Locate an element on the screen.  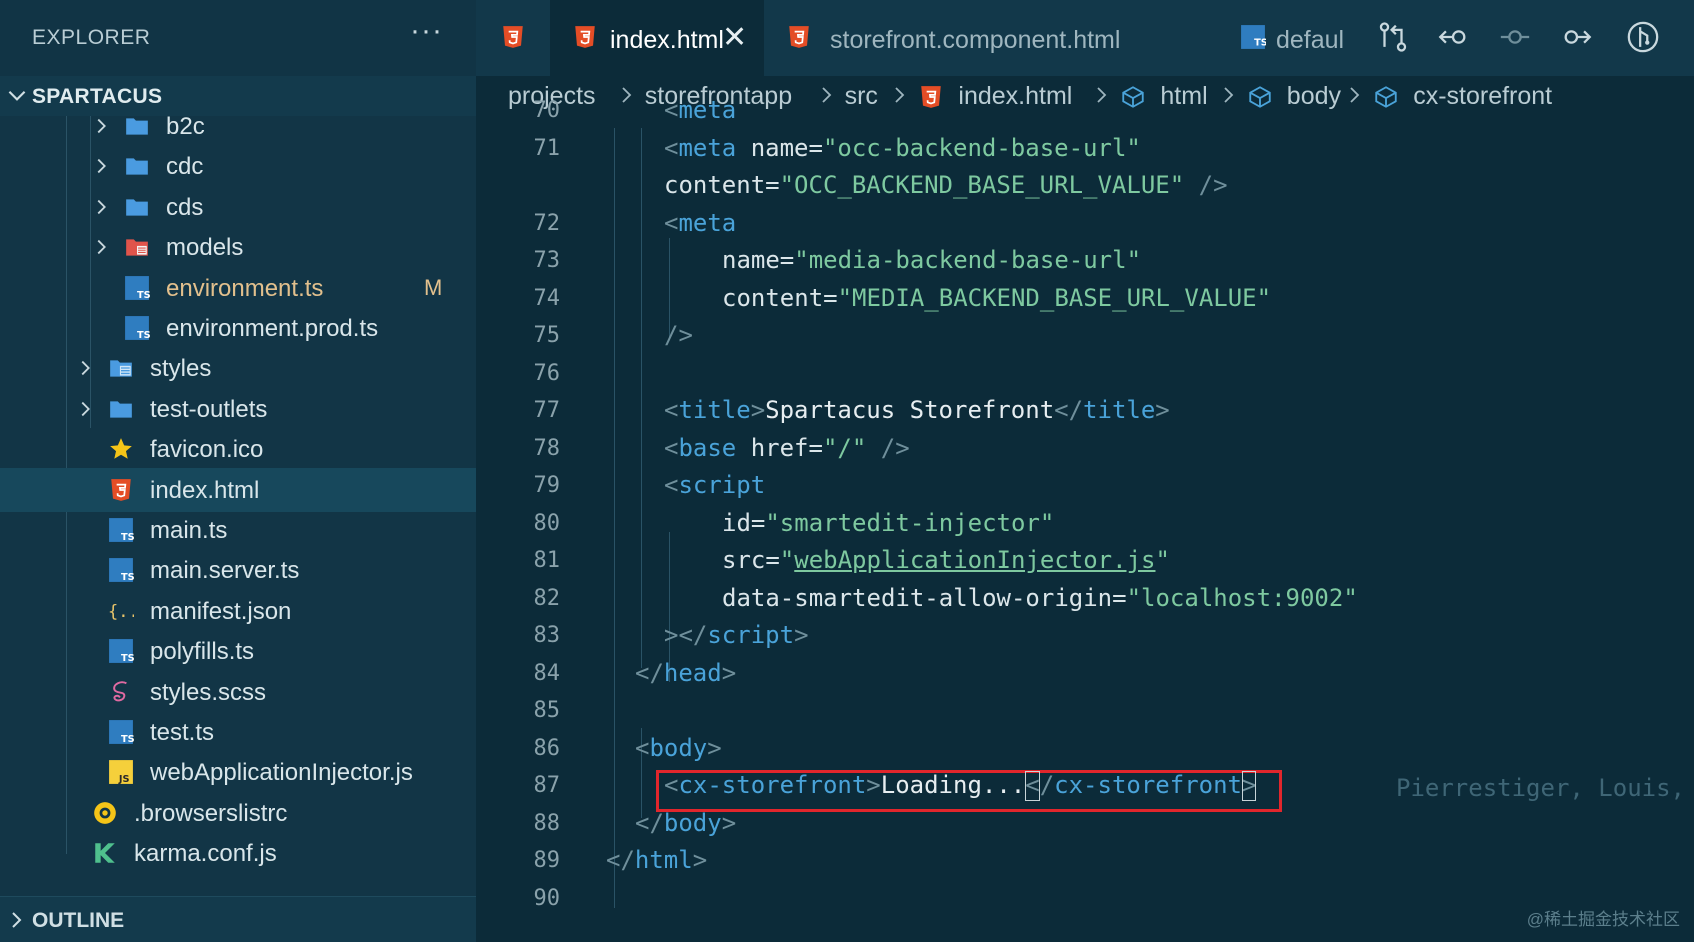
indent-guide is located at coordinates (614, 518).